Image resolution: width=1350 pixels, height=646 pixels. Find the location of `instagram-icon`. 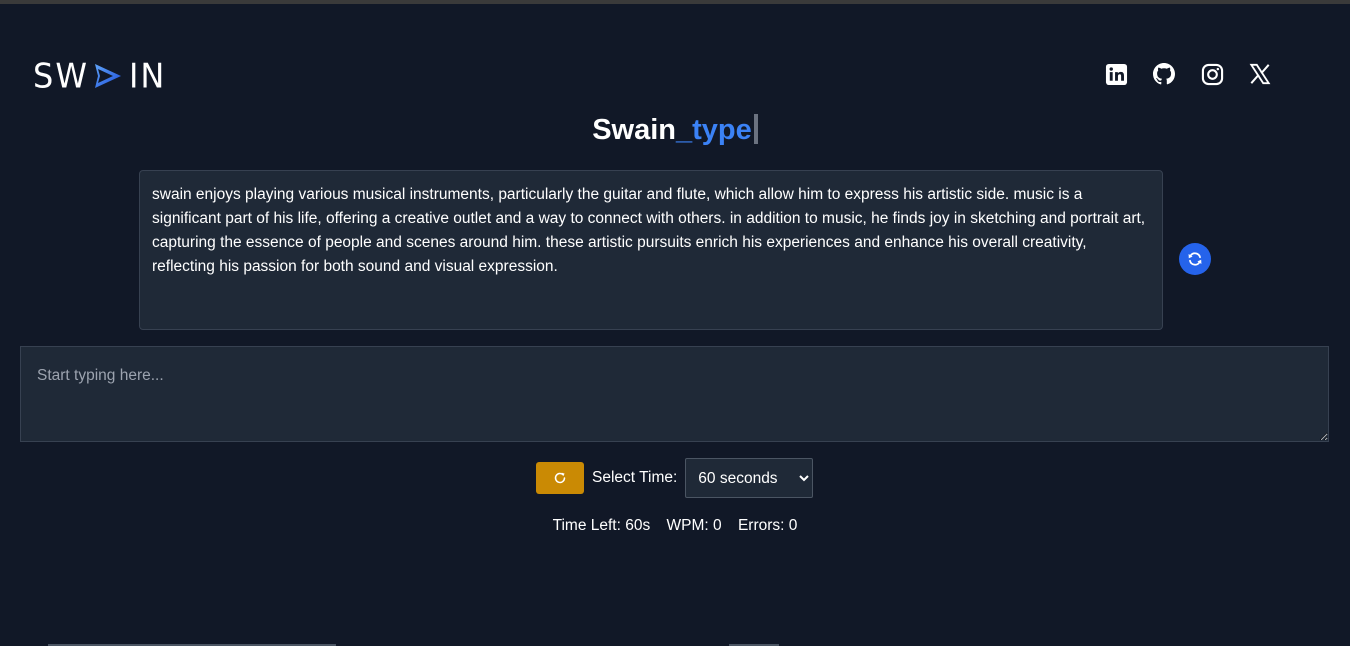

instagram-icon is located at coordinates (1212, 74).